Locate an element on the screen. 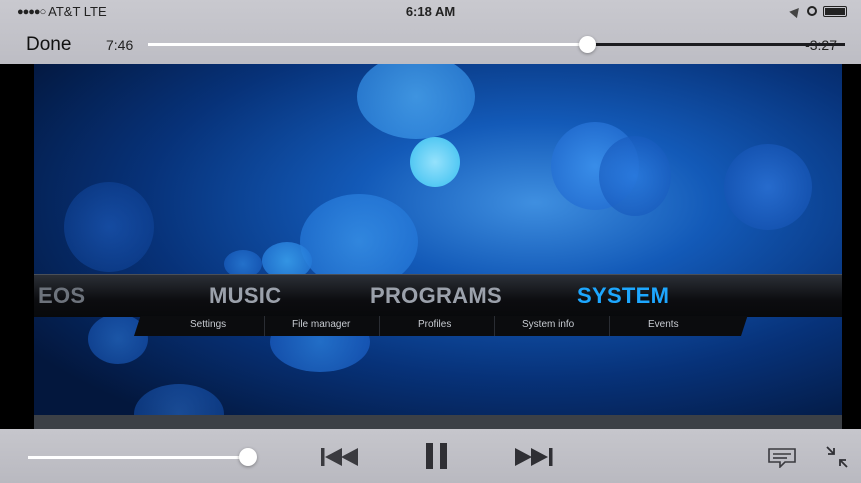 Image resolution: width=861 pixels, height=483 pixels. submenu-settings: Settings is located at coordinates (208, 324).